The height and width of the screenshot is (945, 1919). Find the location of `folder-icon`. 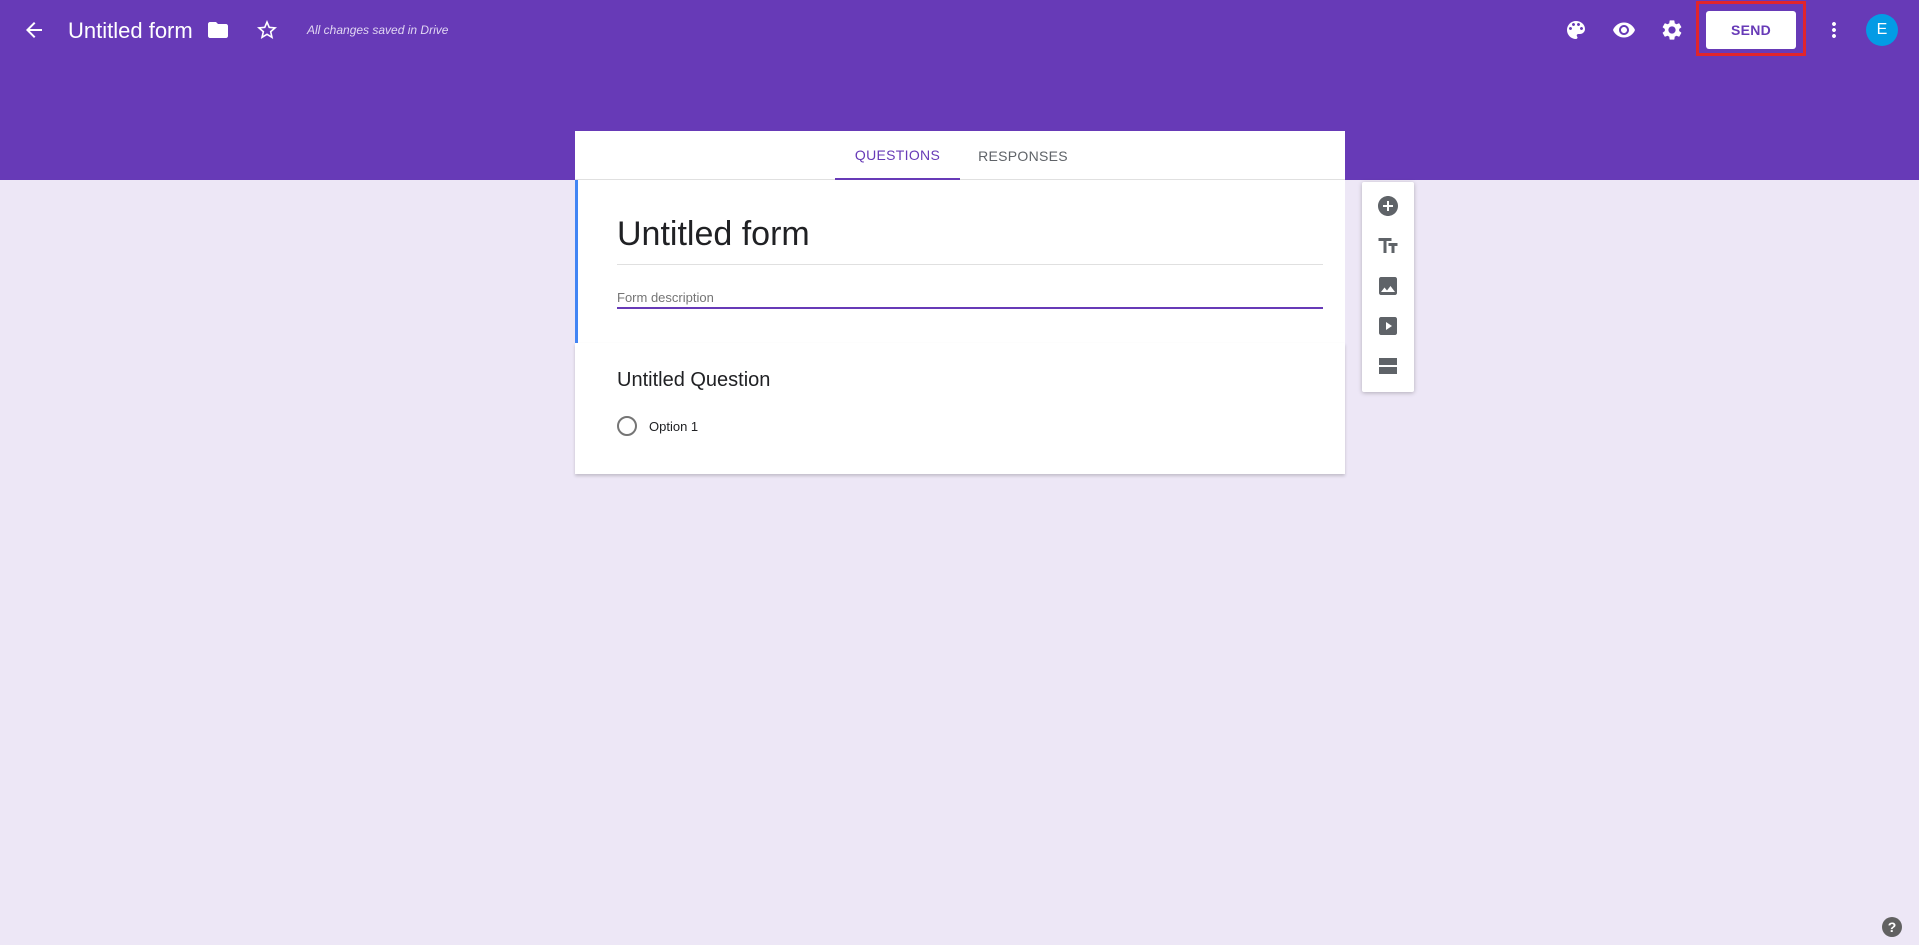

folder-icon is located at coordinates (218, 30).